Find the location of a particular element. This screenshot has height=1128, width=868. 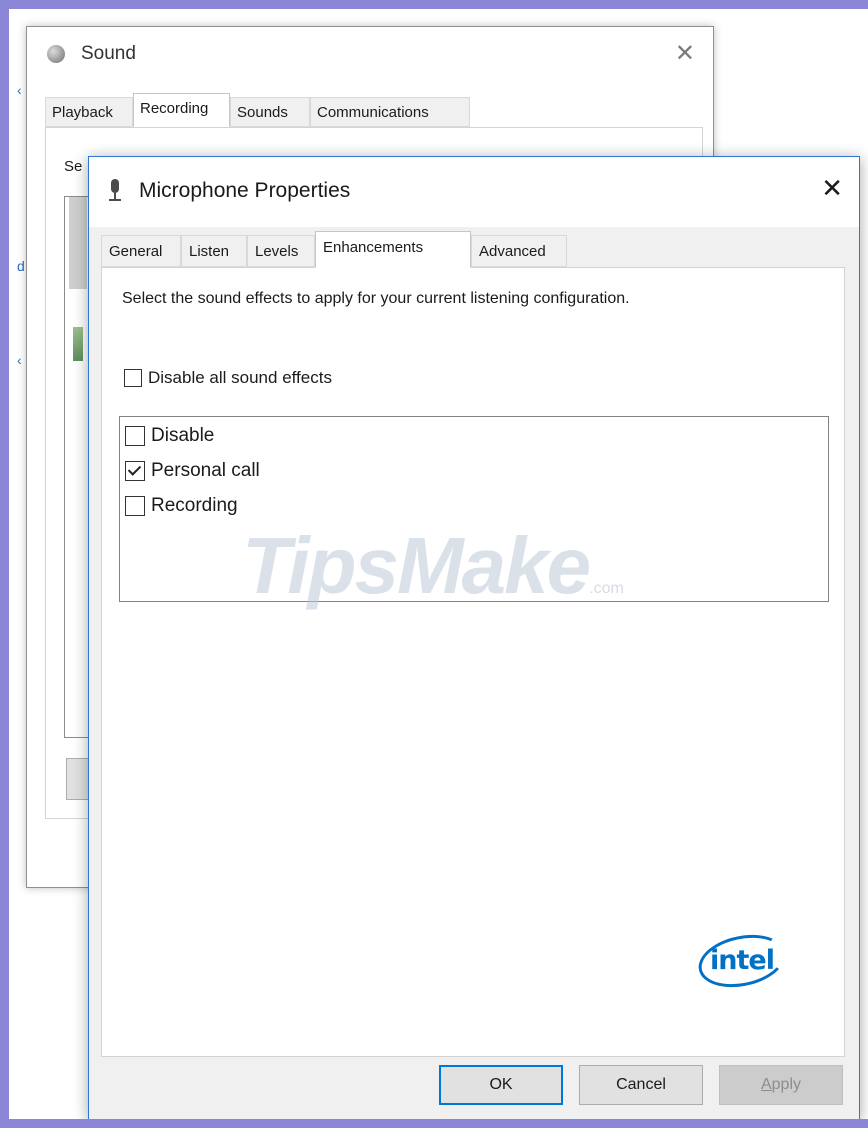

microphone-icon is located at coordinates (115, 191).